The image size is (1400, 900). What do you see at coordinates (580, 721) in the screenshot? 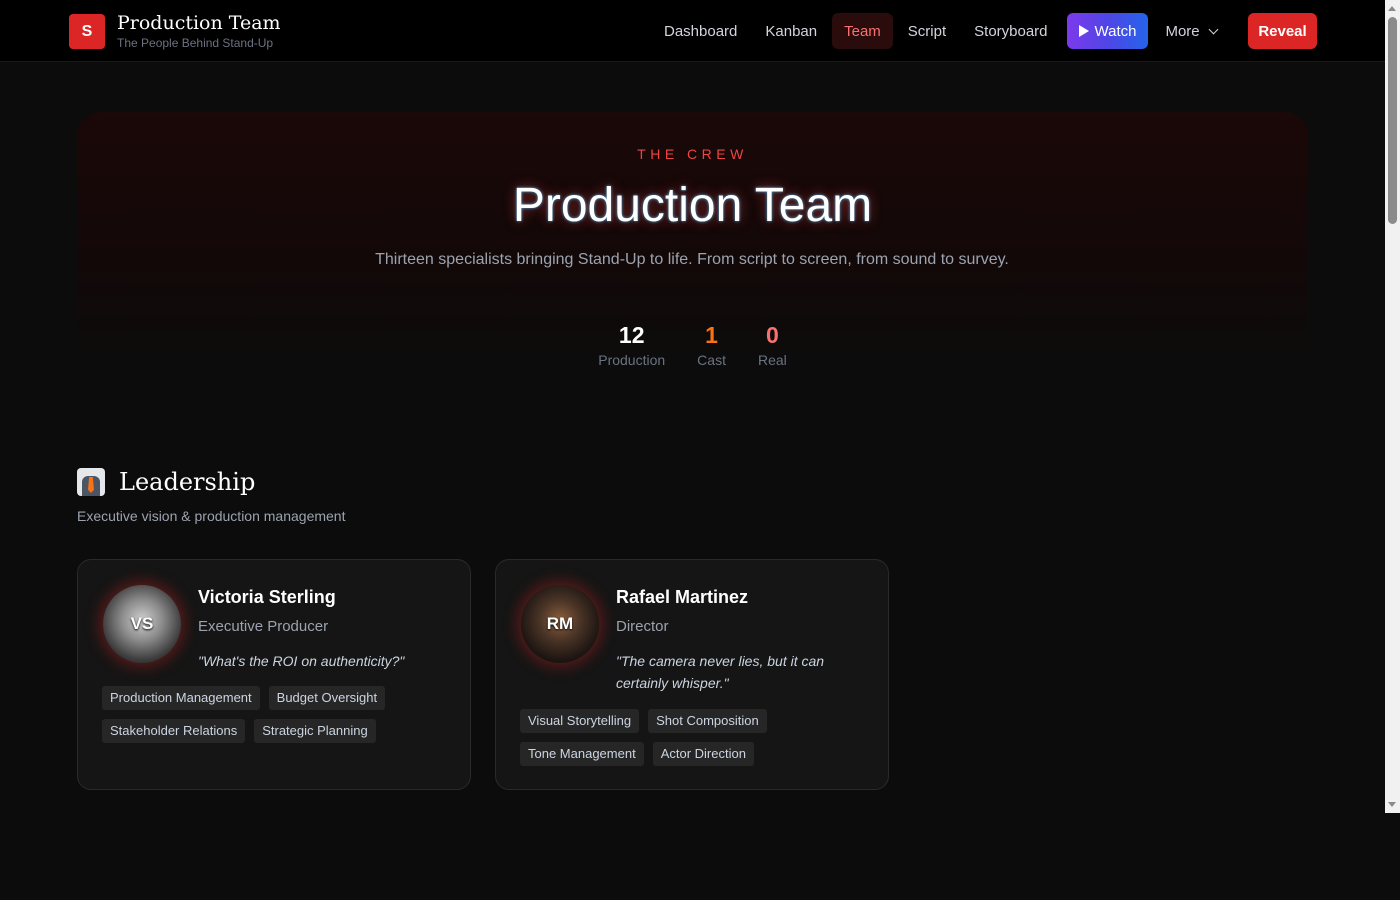
I see `skill-tag: Visual Storytelling` at bounding box center [580, 721].